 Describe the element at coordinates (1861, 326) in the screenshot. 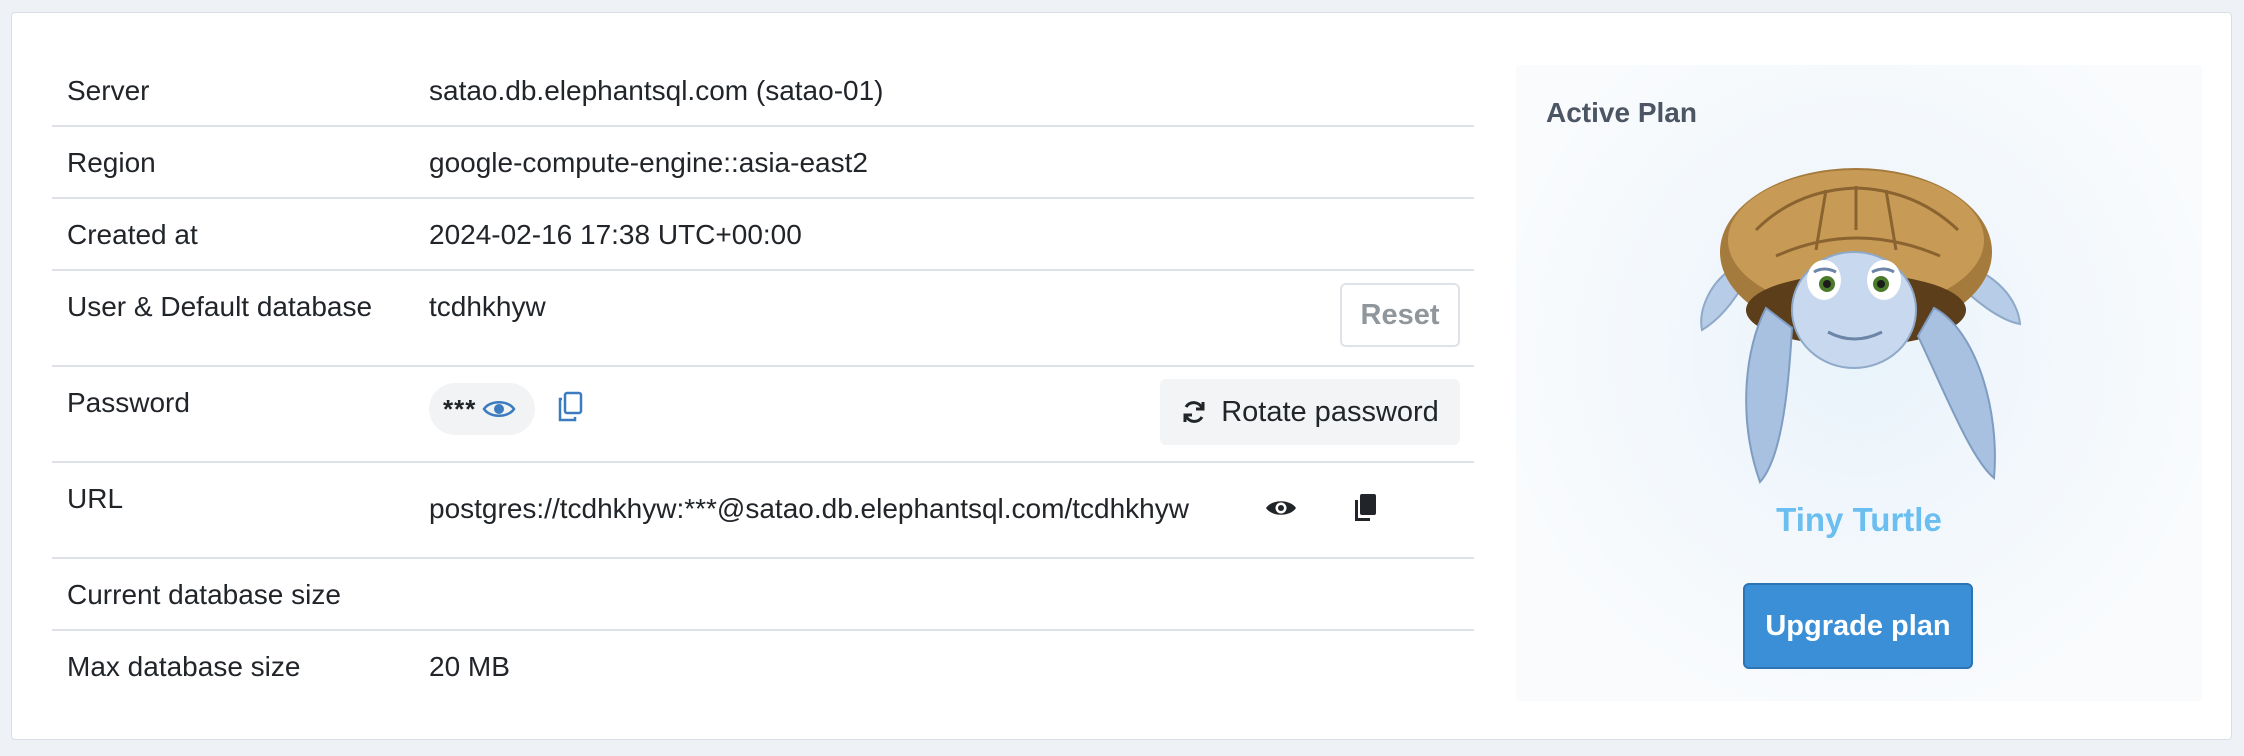

I see `turtle-mascot` at that location.